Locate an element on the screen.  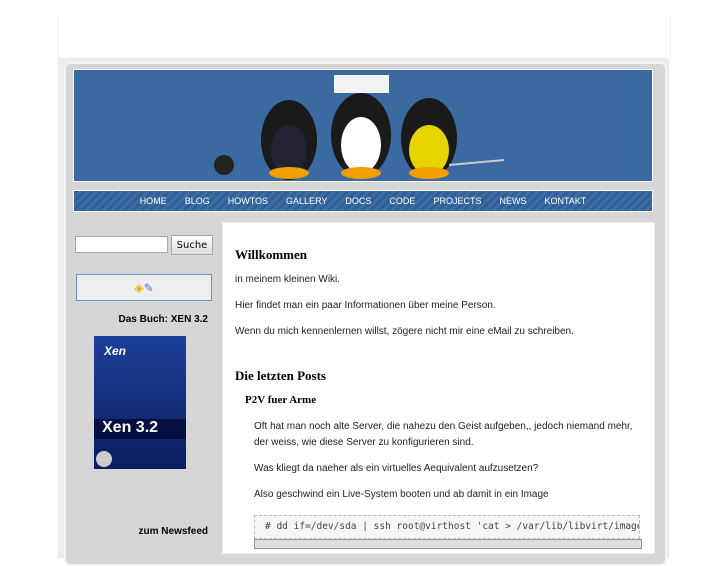
book-cover-title: Xen 3.2 is located at coordinates (140, 429).